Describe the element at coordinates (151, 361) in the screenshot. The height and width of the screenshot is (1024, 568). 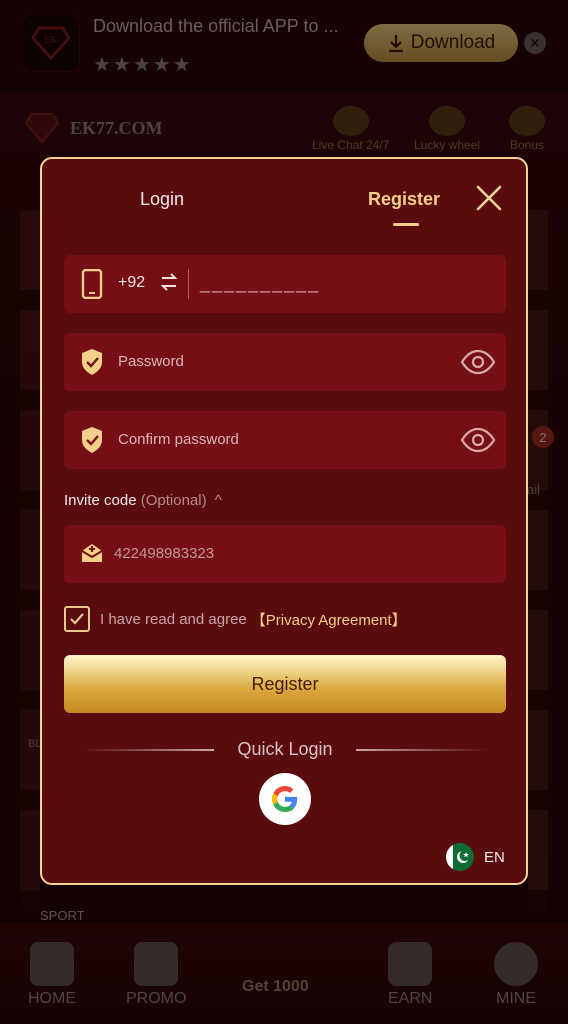
I see `password-input: Password` at that location.